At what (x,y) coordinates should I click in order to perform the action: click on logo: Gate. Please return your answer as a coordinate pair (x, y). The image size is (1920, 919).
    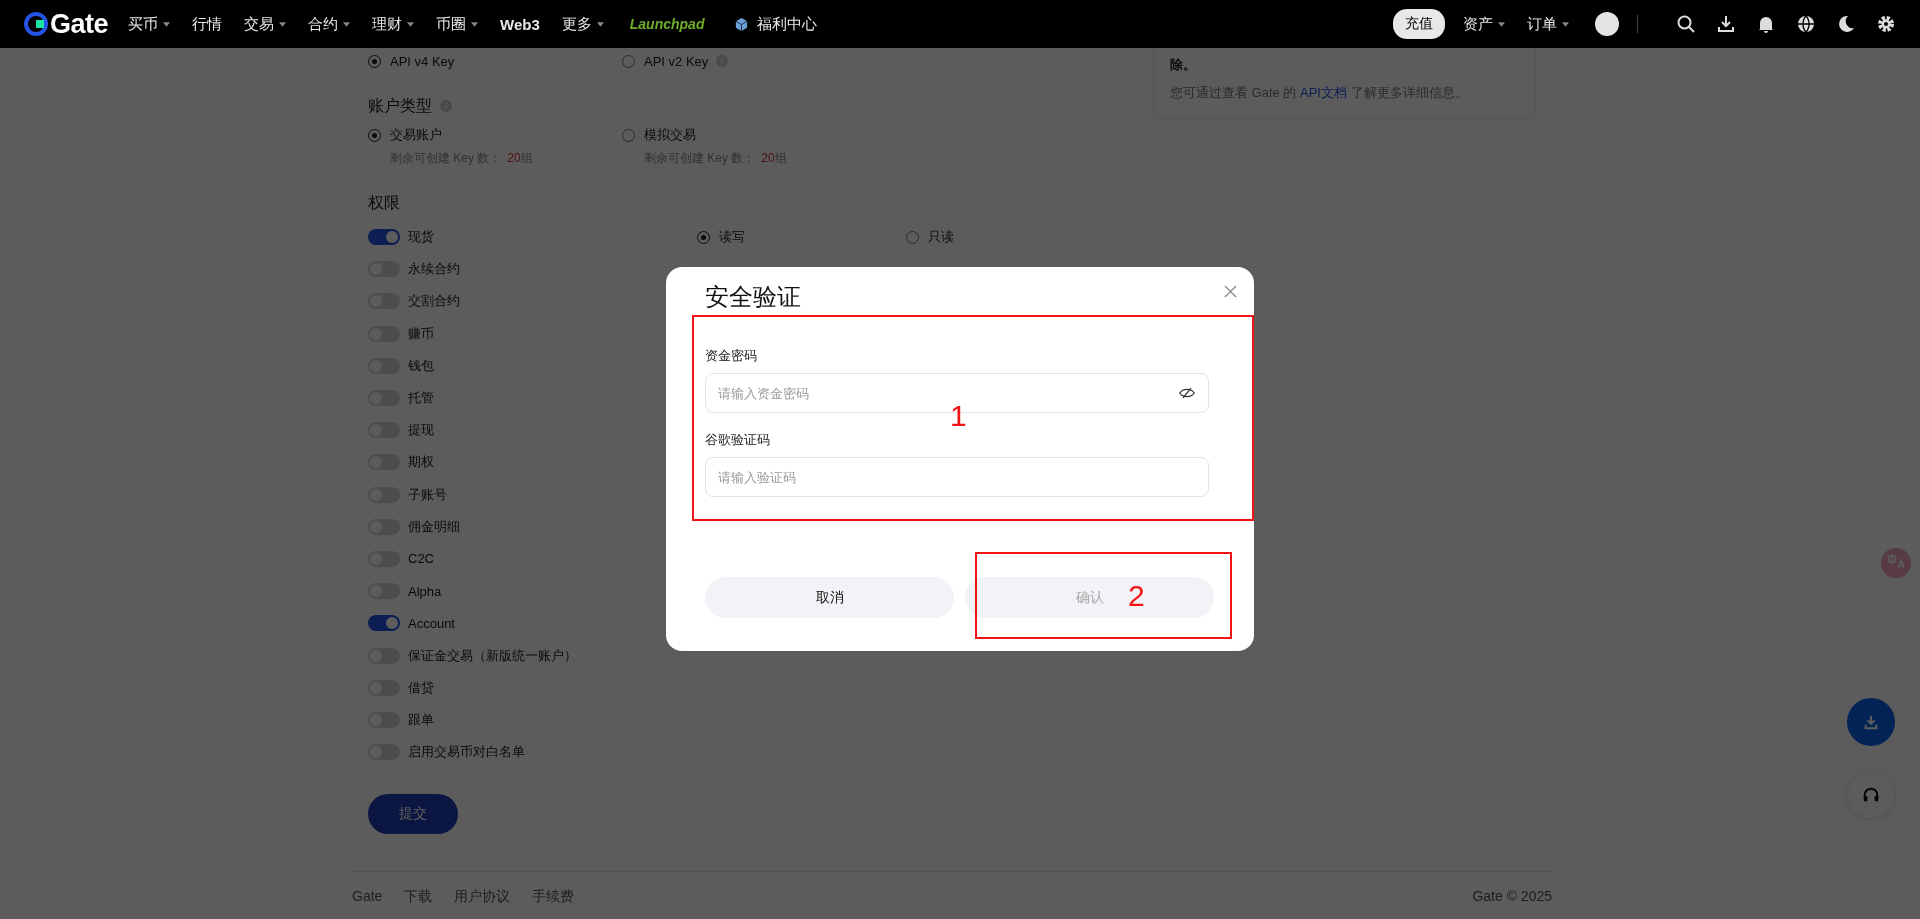
    Looking at the image, I should click on (66, 24).